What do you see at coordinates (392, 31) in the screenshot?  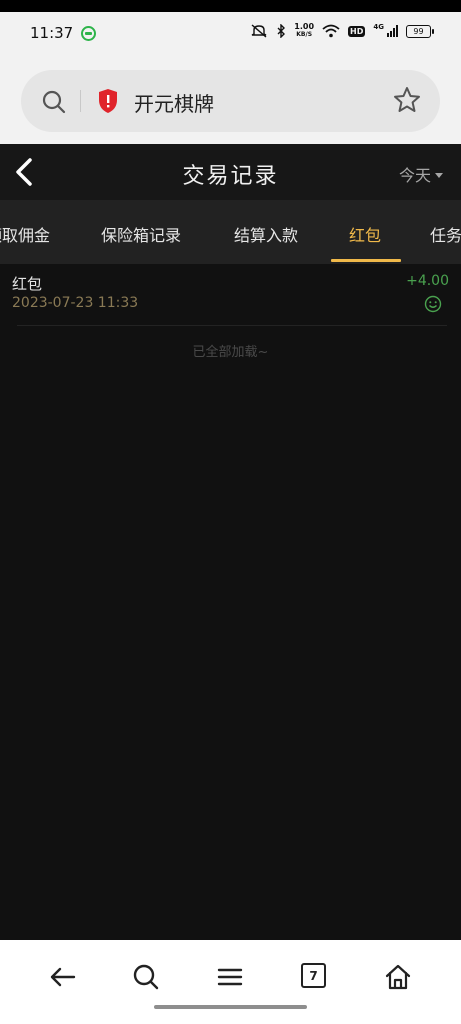 I see `signal-icon` at bounding box center [392, 31].